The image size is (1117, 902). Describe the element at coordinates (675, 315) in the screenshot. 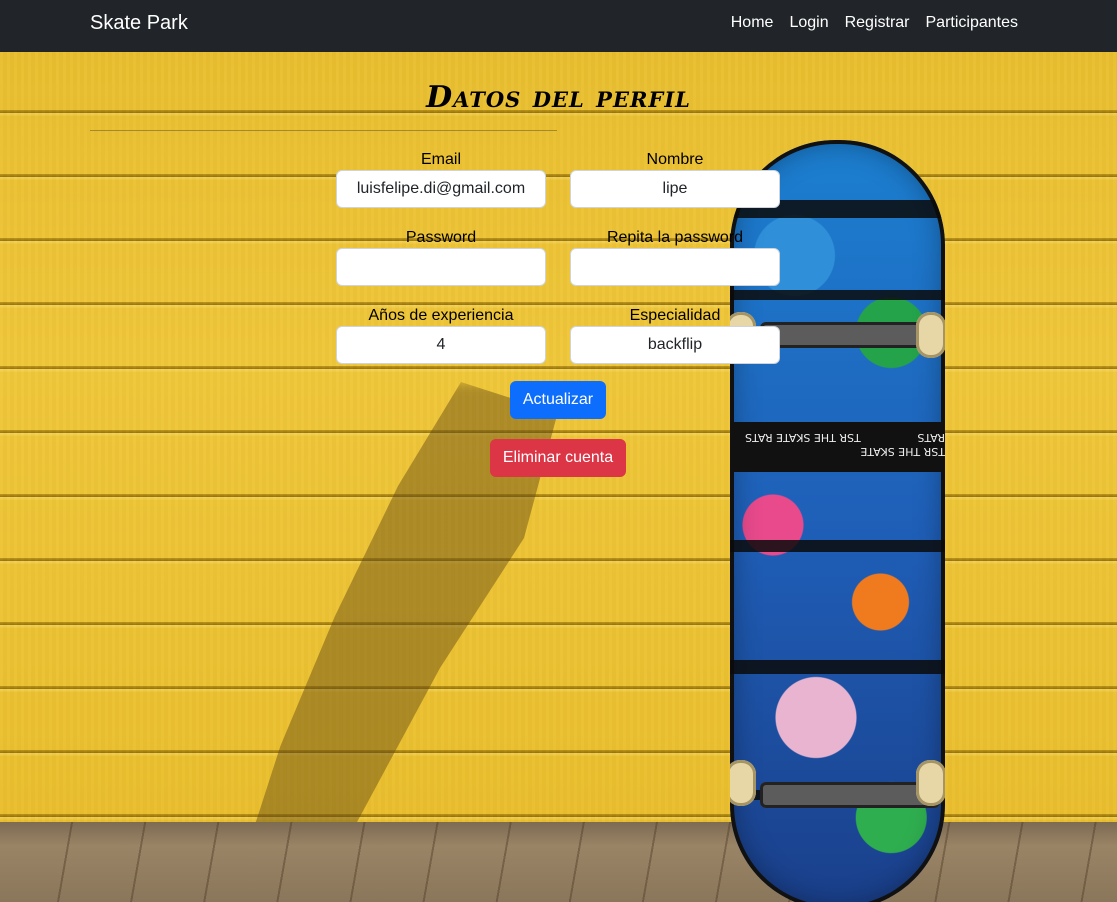

I see `specialty-label: Especialidad` at that location.